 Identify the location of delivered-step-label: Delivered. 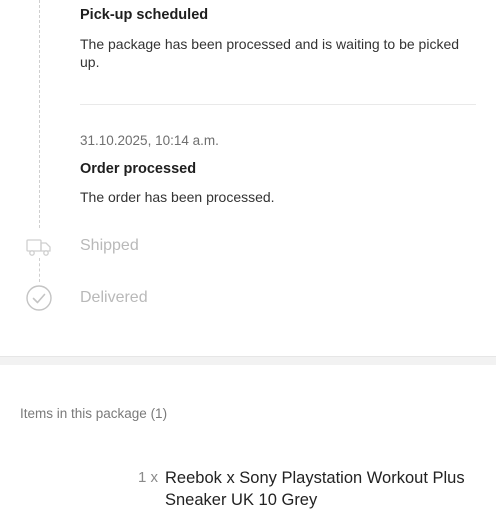
(114, 297).